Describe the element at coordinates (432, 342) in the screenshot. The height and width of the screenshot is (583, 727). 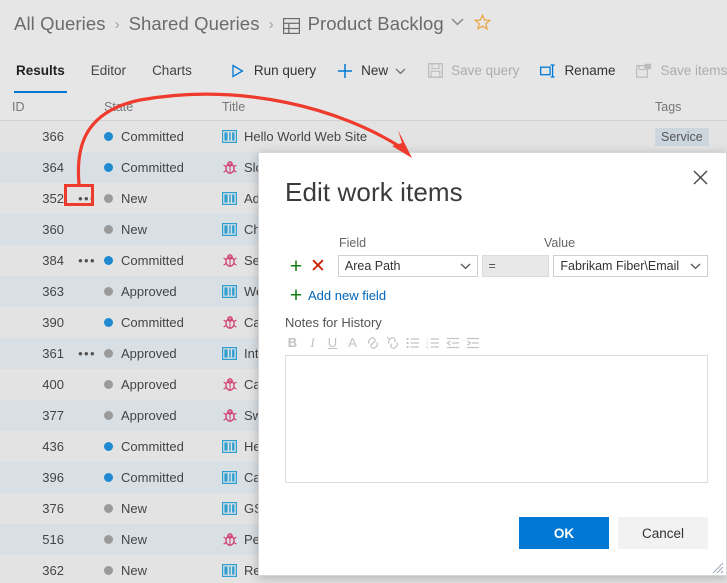
I see `numbered-list-icon: 1 2 3` at that location.